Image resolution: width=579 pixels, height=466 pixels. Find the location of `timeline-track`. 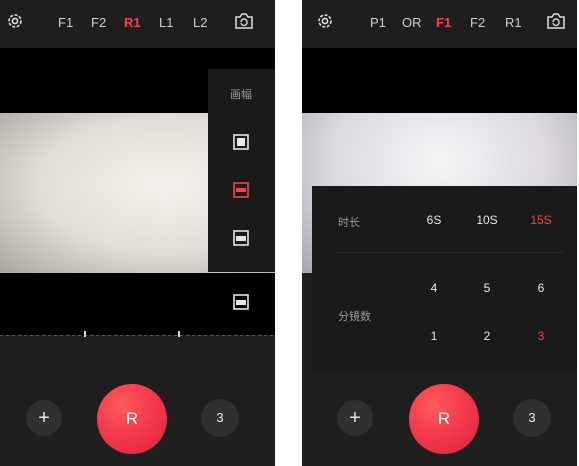

timeline-track is located at coordinates (137, 335).